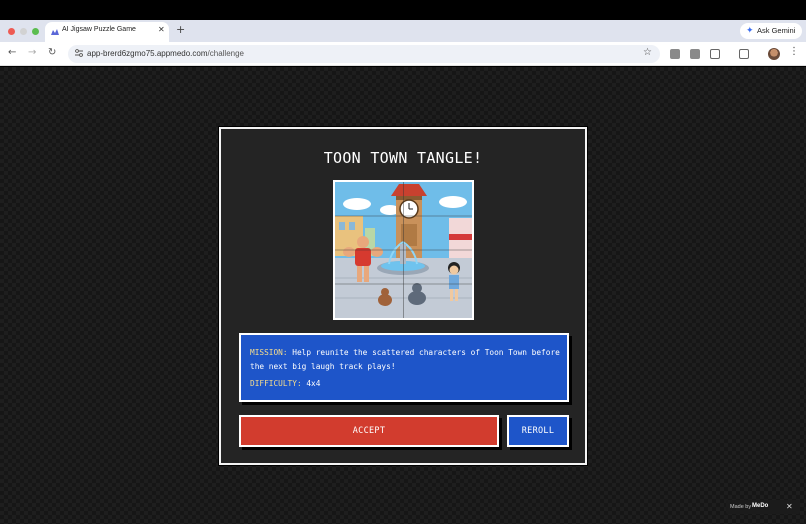 This screenshot has width=806, height=524. Describe the element at coordinates (675, 54) in the screenshot. I see `extension-icon` at that location.